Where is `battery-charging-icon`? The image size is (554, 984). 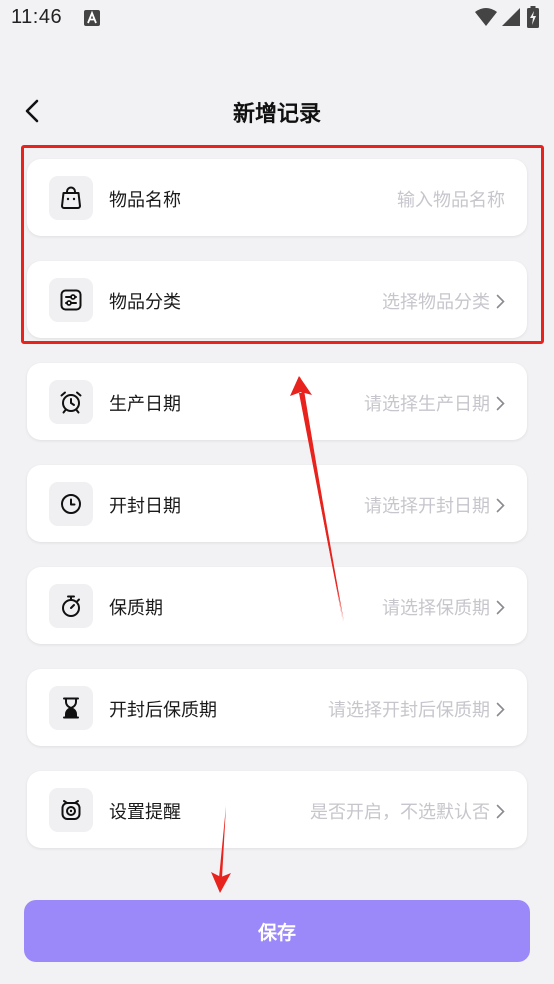 battery-charging-icon is located at coordinates (533, 17).